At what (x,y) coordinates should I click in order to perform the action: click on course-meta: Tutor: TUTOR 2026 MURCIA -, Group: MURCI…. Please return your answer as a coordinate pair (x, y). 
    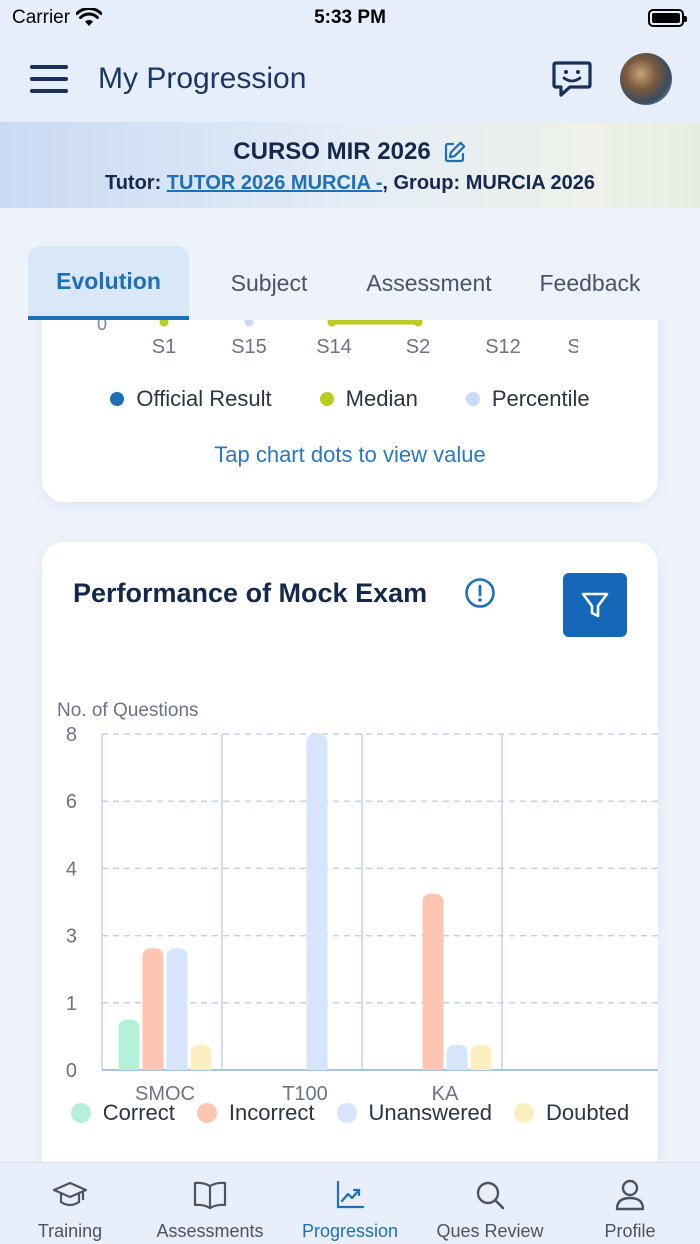
    Looking at the image, I should click on (350, 183).